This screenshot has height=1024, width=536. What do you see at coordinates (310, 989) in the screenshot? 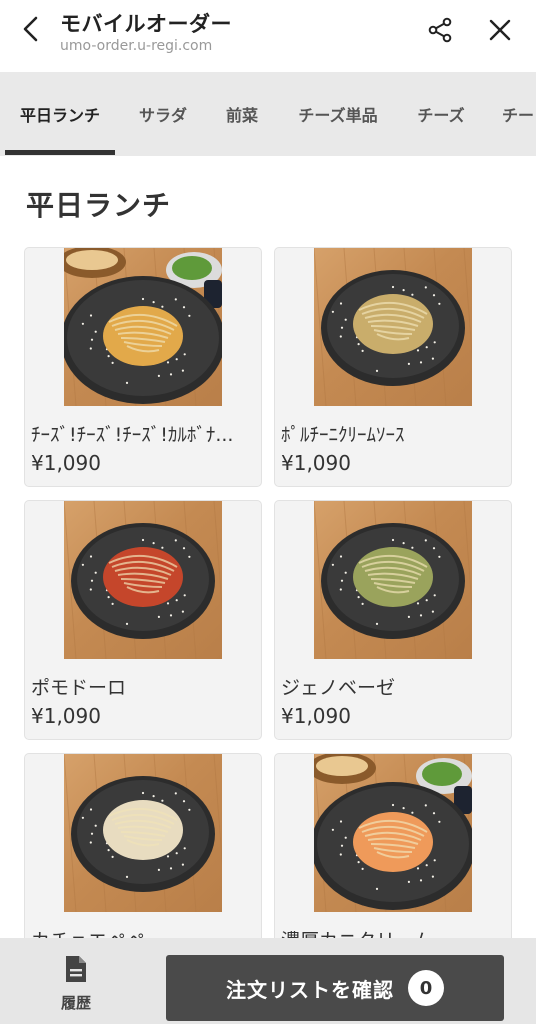
I see `order-button-label: 注文リストを確認` at bounding box center [310, 989].